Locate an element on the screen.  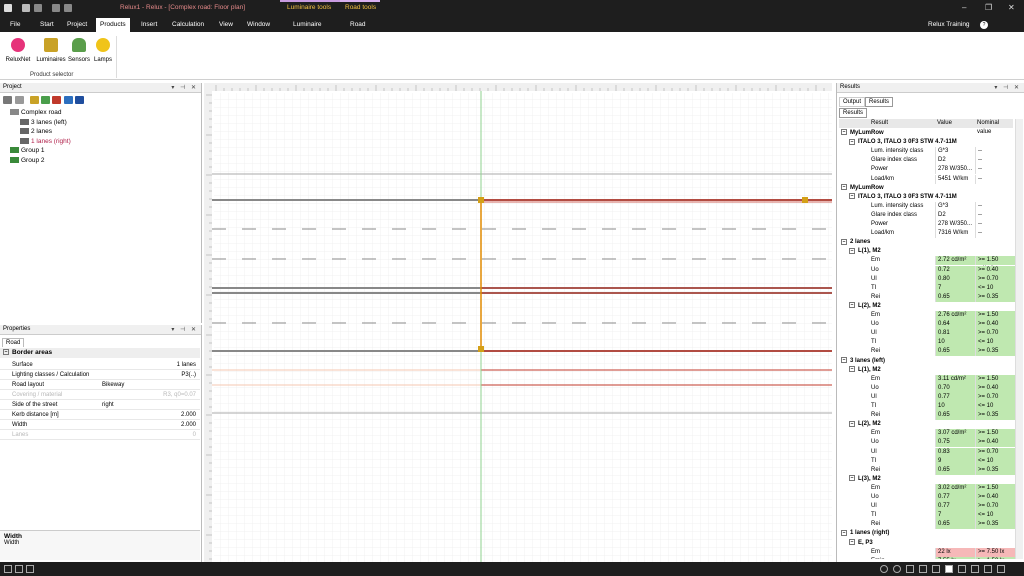
property-value: 2.000 is located at coordinates (188, 425).